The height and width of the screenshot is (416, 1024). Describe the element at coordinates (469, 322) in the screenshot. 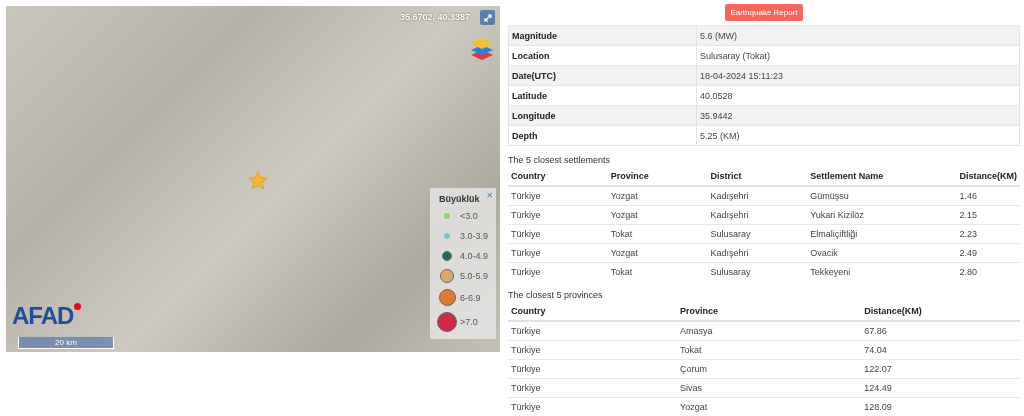

I see `legend-label: >7.0` at that location.